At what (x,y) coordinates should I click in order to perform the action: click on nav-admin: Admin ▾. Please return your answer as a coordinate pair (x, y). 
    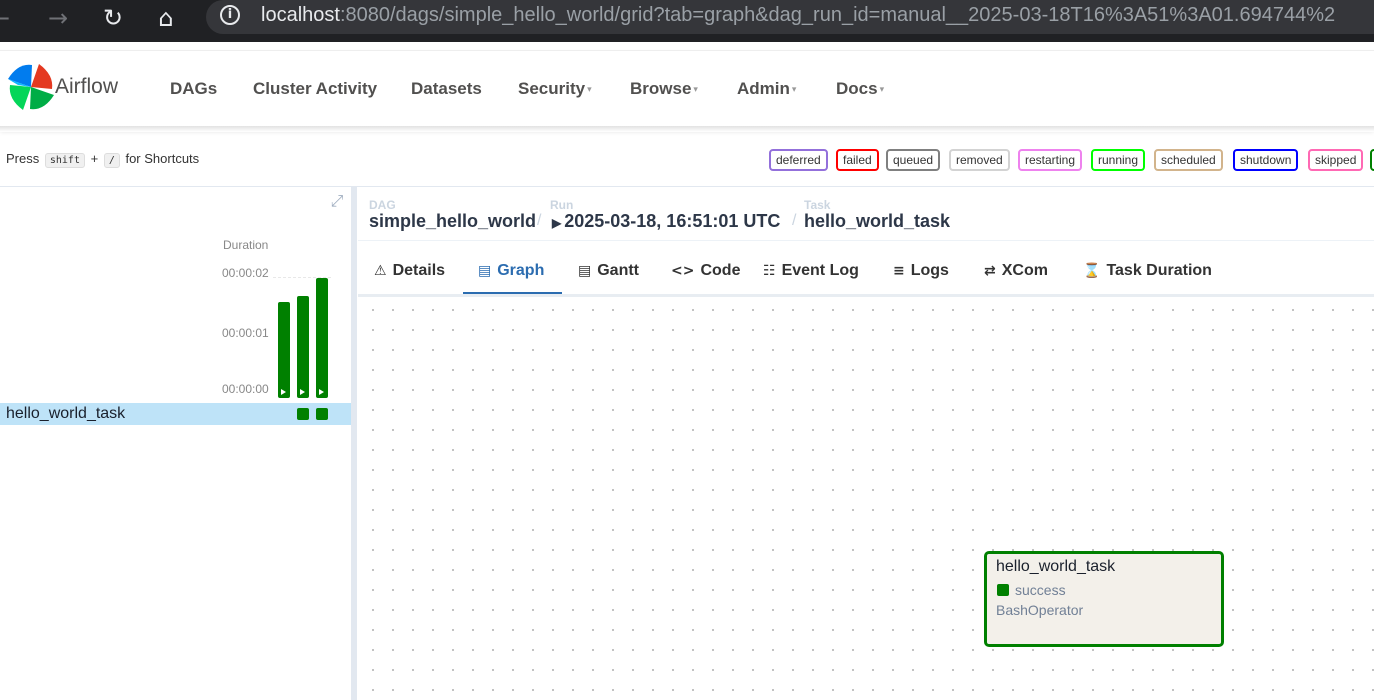
    Looking at the image, I should click on (766, 89).